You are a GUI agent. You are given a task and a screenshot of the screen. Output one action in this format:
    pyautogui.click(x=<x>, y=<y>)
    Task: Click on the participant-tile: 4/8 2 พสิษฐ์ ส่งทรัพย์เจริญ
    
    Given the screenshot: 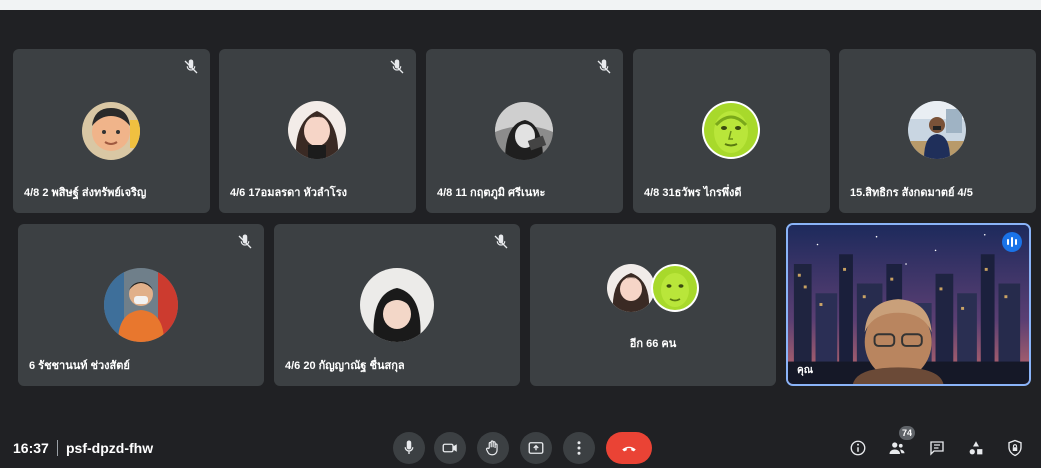 What is the action you would take?
    pyautogui.click(x=111, y=131)
    